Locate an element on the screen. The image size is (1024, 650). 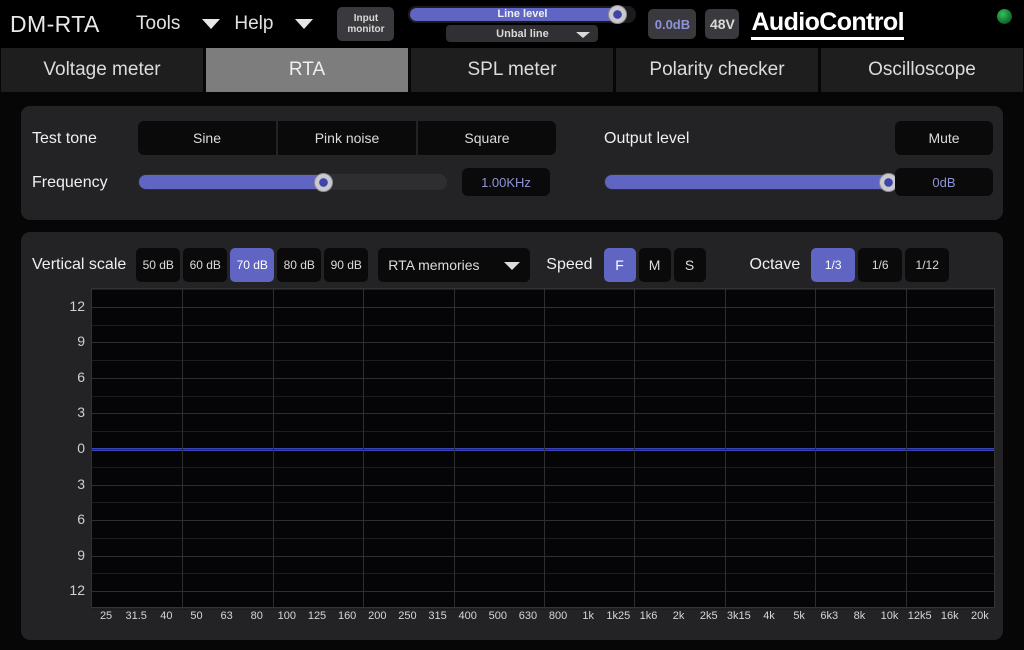
output-level-slider-fill is located at coordinates (747, 182).